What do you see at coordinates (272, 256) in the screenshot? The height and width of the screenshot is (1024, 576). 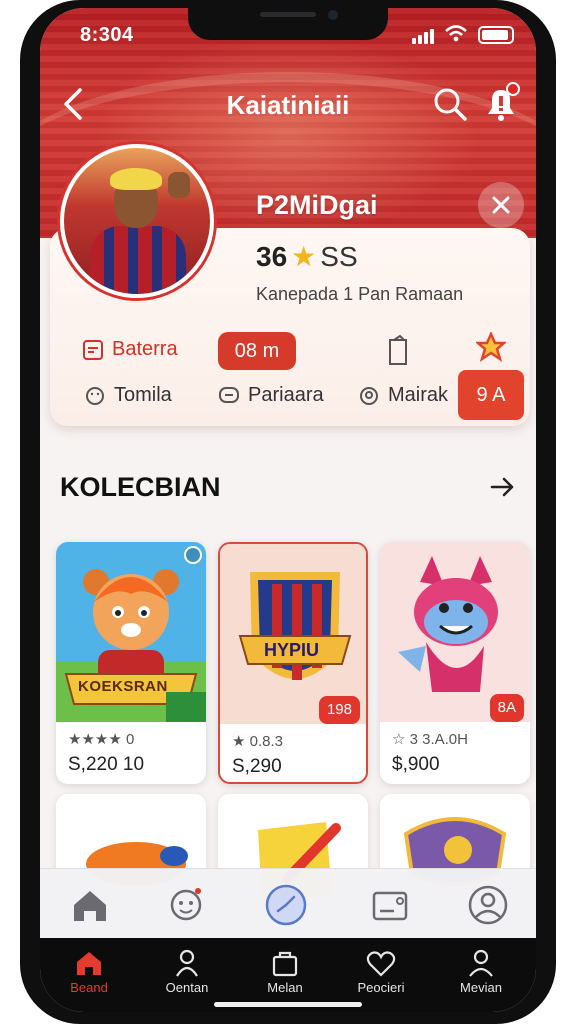 I see `rating-value: 36` at bounding box center [272, 256].